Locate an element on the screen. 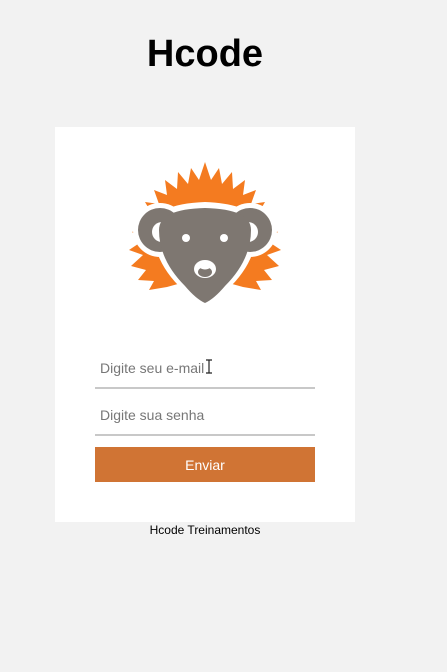 The width and height of the screenshot is (447, 672). submit-button: Enviar is located at coordinates (205, 464).